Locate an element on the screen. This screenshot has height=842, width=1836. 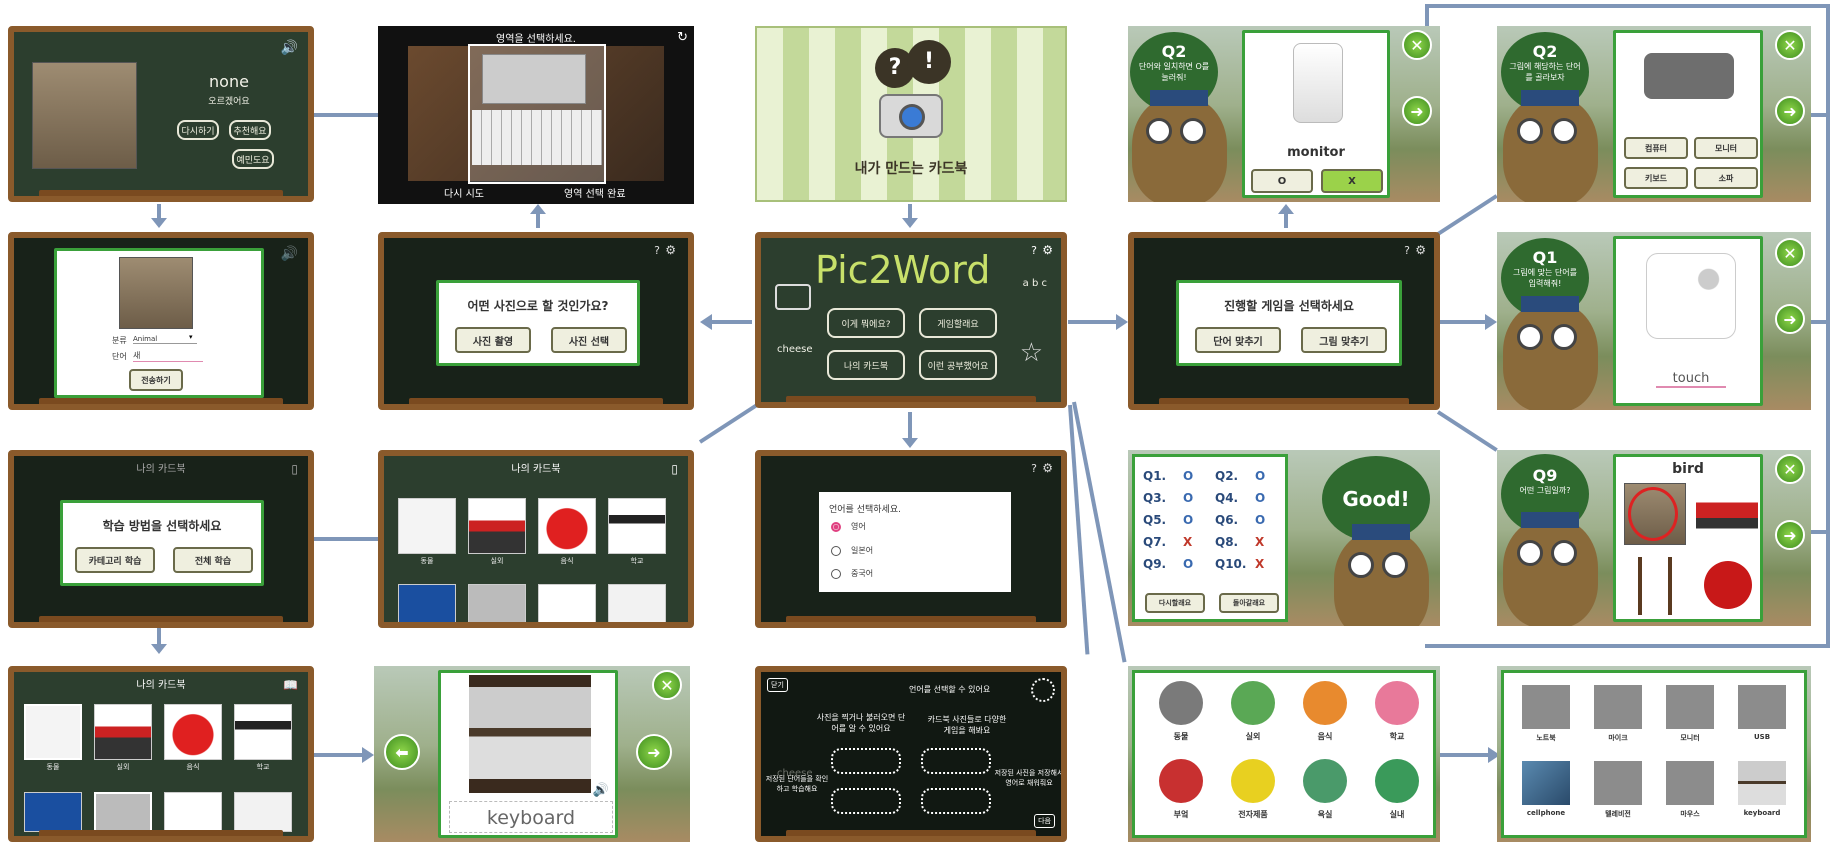
choice-apple is located at coordinates (1728, 585).